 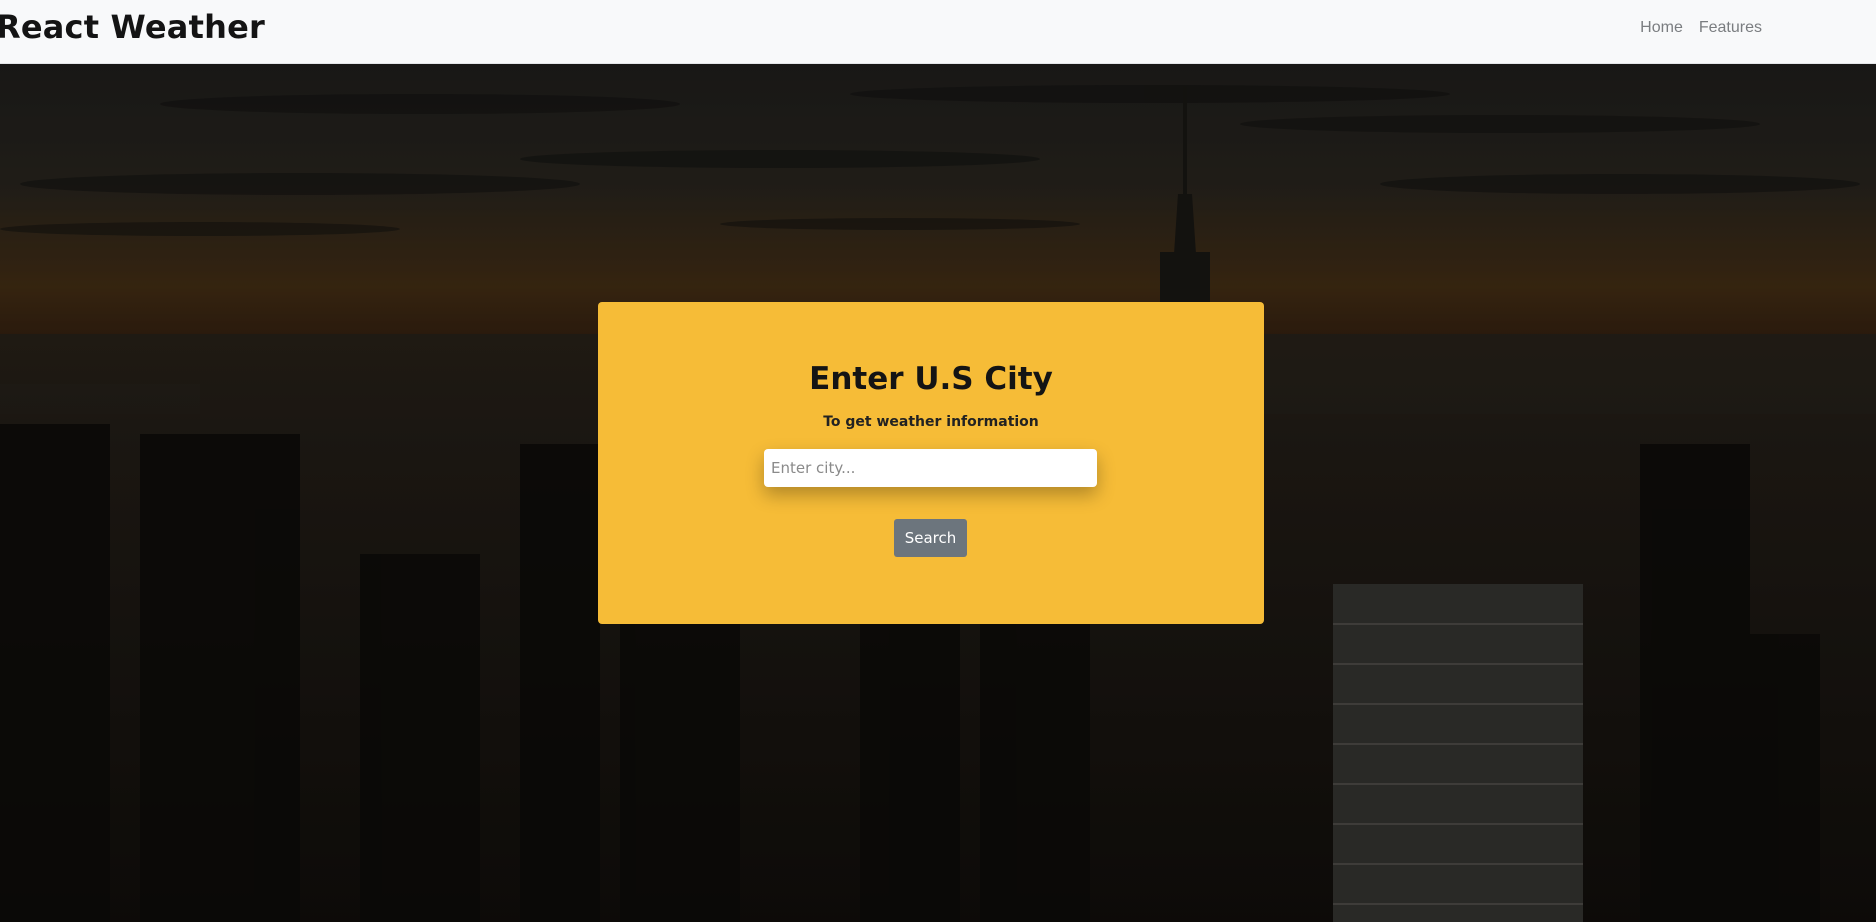 I want to click on nav-link-features: Features, so click(x=1730, y=28).